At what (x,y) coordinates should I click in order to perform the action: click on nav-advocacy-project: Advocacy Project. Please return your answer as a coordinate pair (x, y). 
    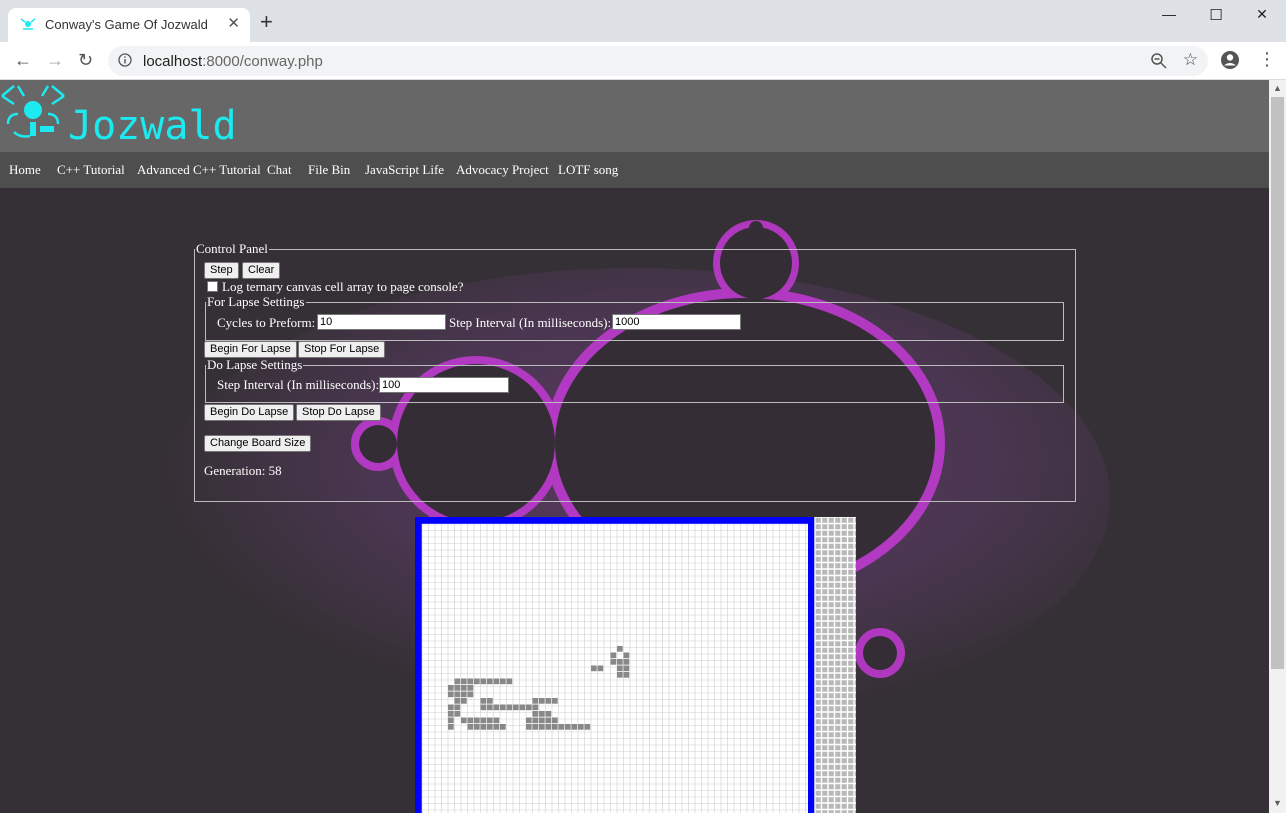
    Looking at the image, I should click on (502, 170).